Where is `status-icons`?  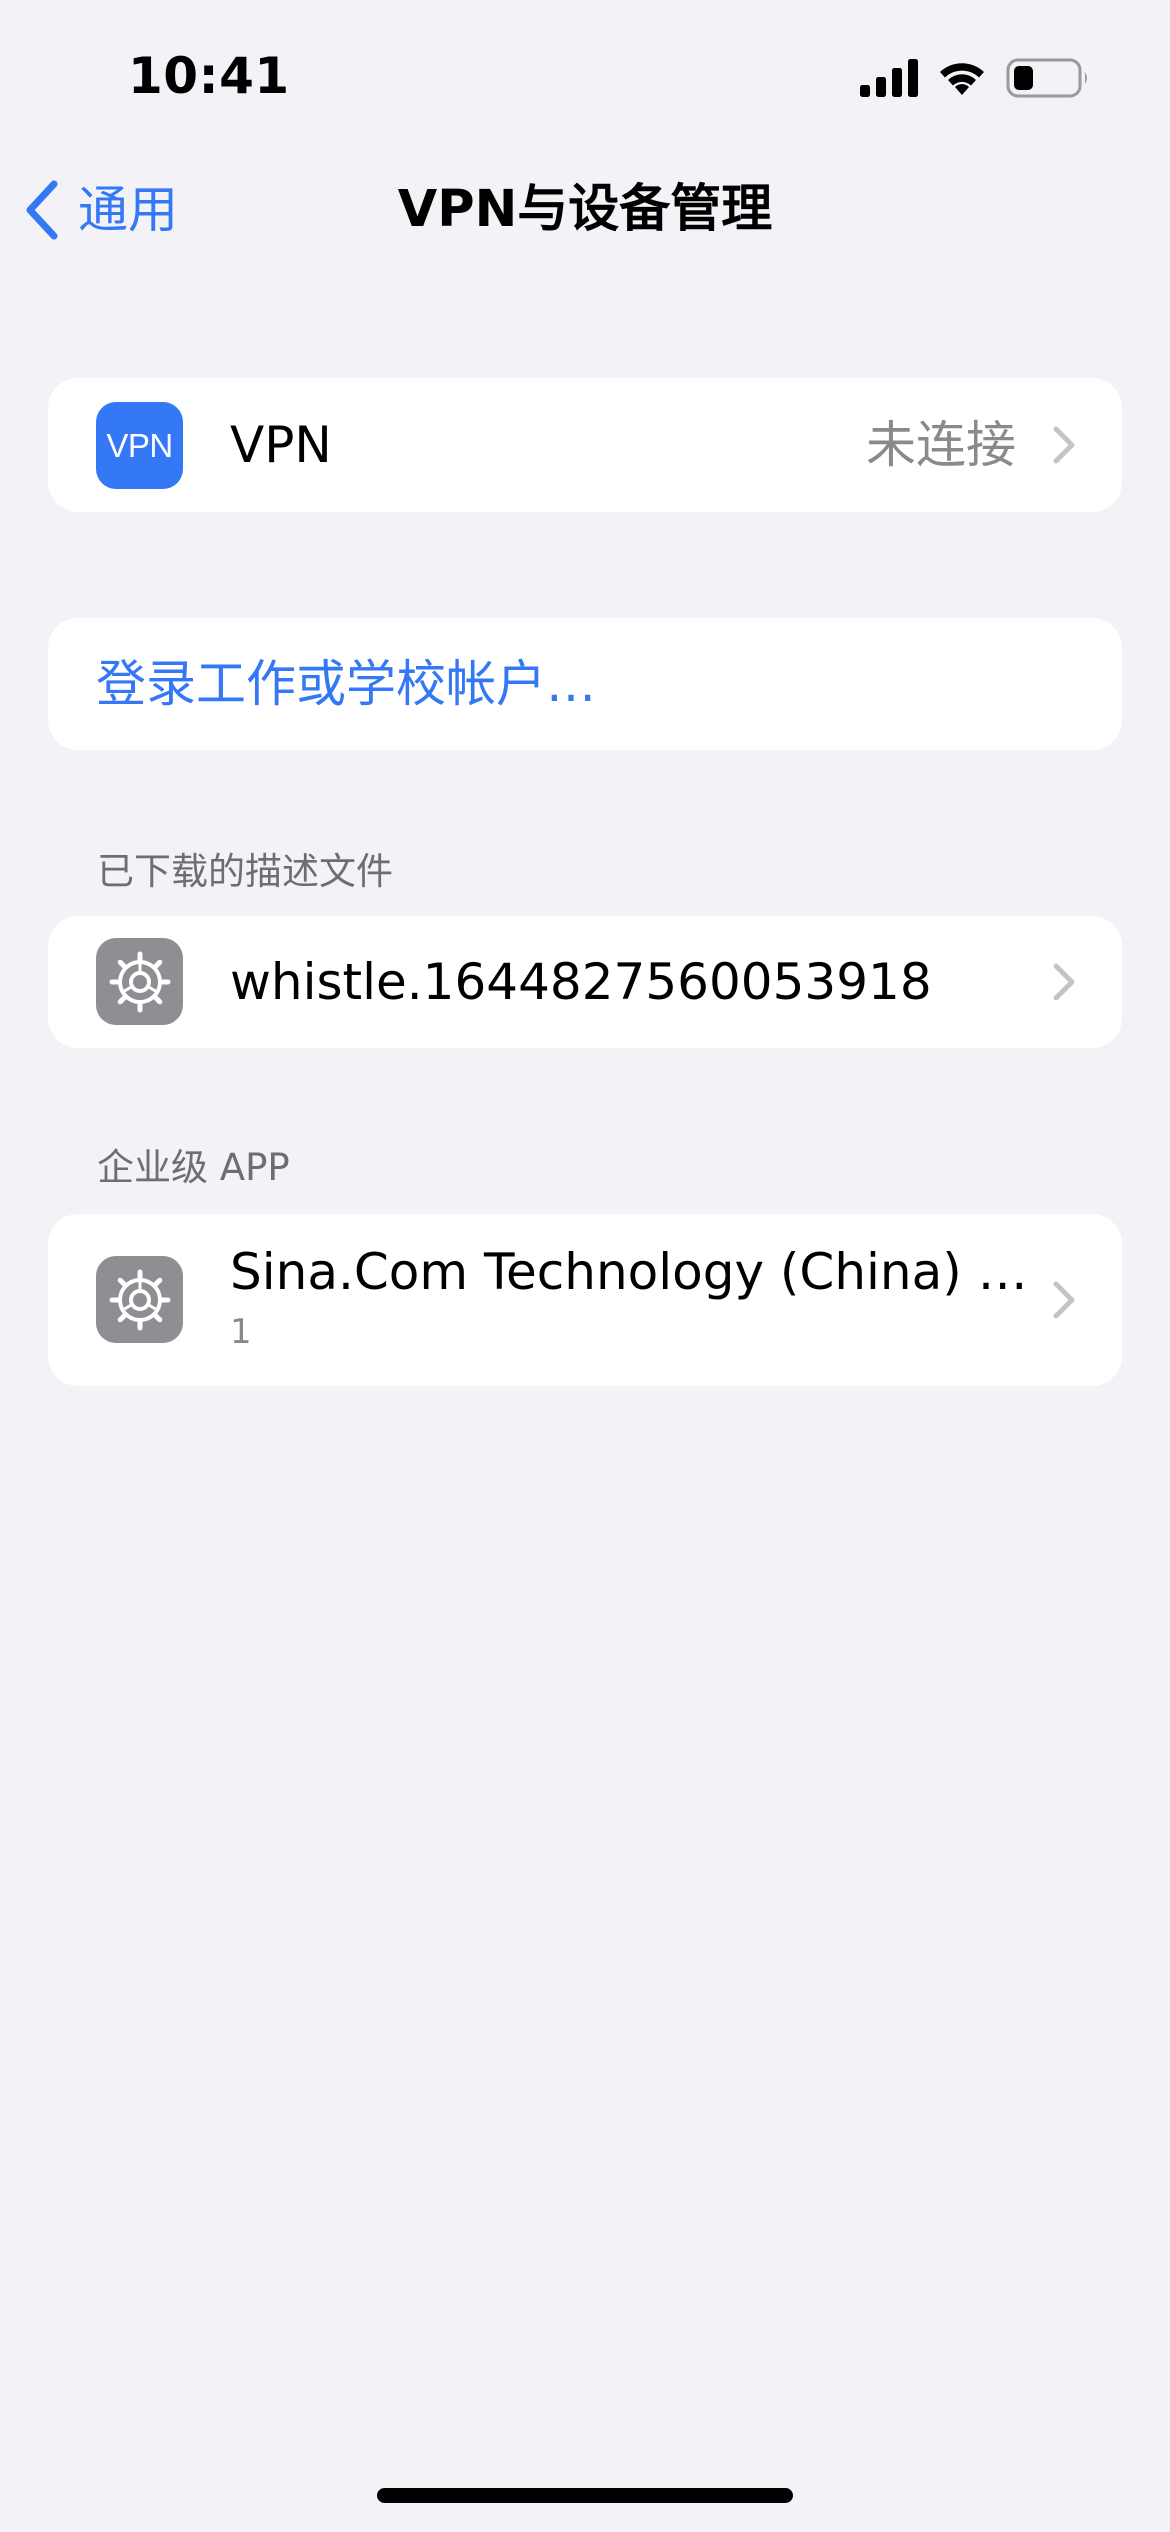
status-icons is located at coordinates (975, 78).